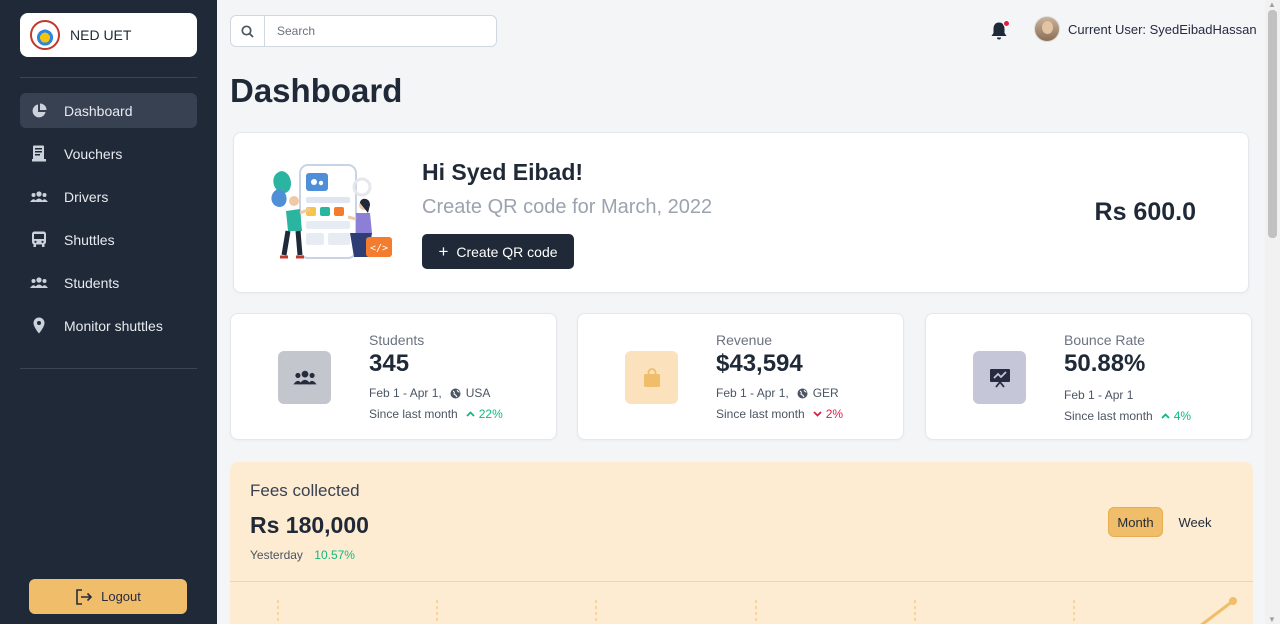 This screenshot has width=1280, height=624. I want to click on toggle-week-button: Week, so click(1195, 522).